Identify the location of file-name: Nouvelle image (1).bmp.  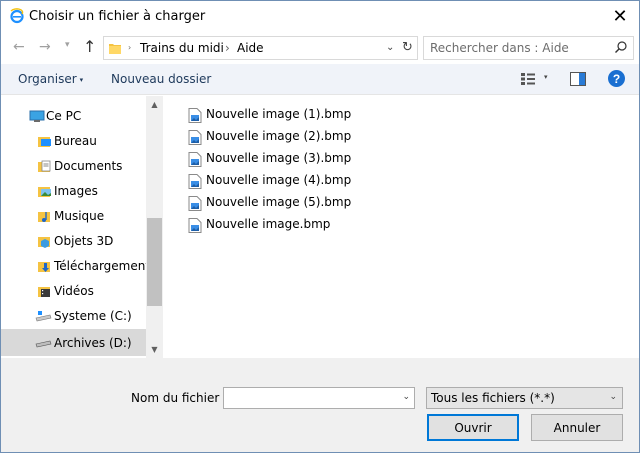
(279, 114).